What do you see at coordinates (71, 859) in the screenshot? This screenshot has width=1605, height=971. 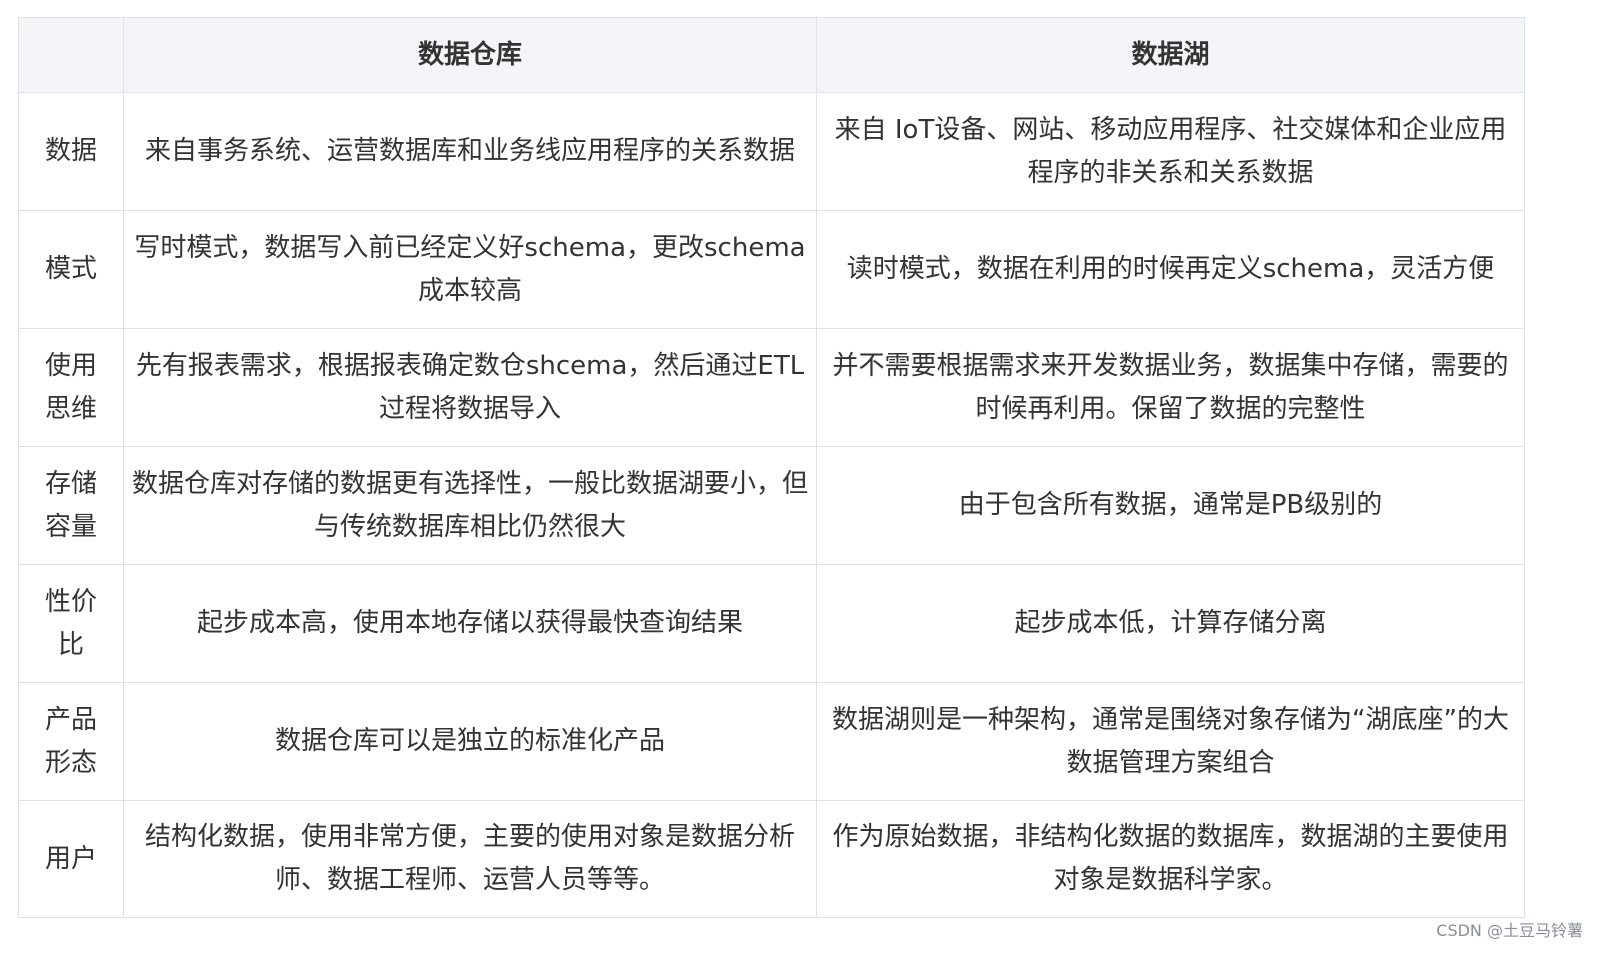 I see `row-label: 用户` at bounding box center [71, 859].